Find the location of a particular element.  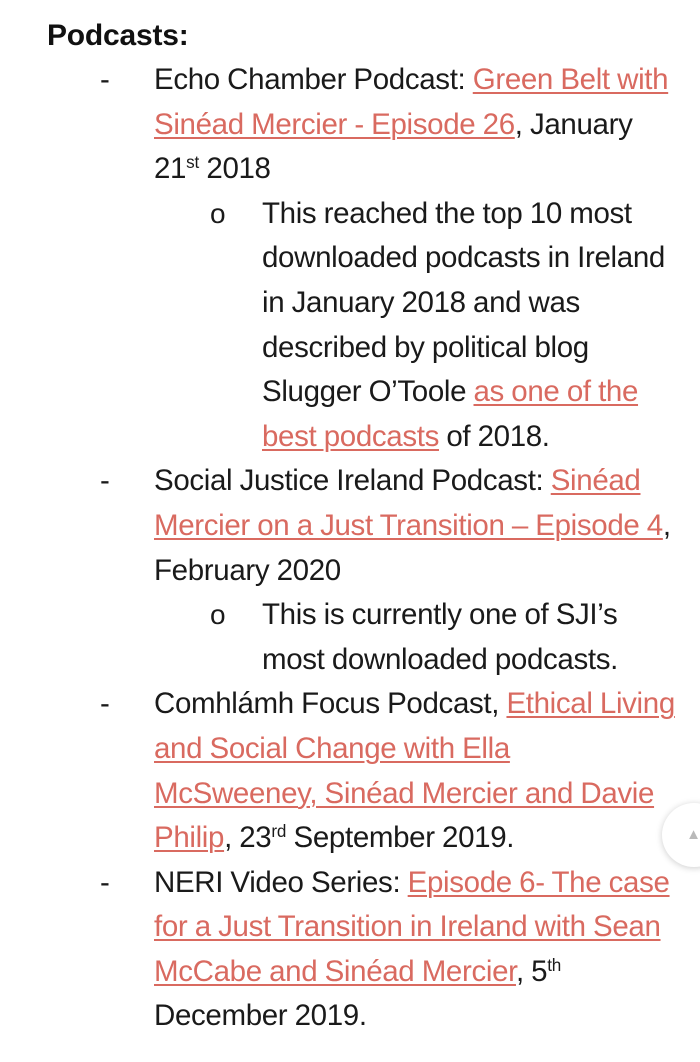

list-item-prefix: Comhlámh Focus Podcast, is located at coordinates (330, 704).